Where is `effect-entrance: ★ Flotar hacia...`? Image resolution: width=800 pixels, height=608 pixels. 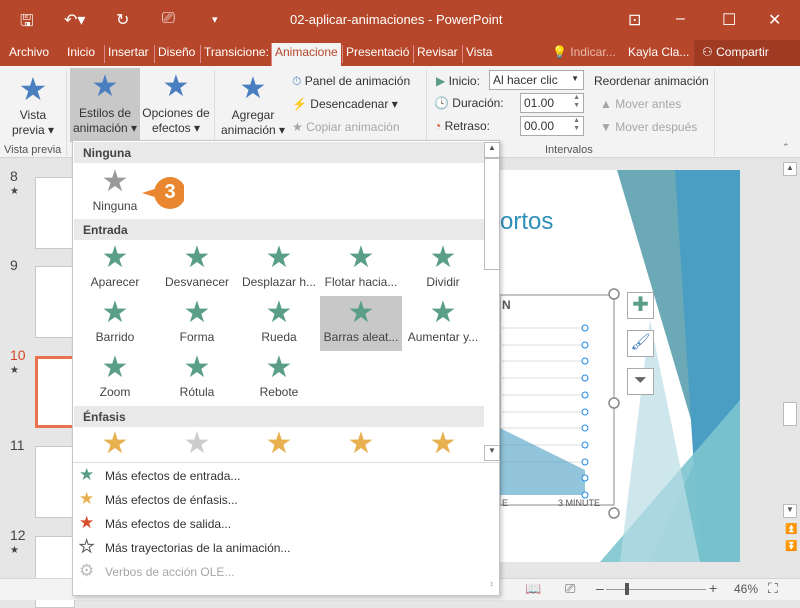
effect-entrance: ★ Flotar hacia... is located at coordinates (361, 268).